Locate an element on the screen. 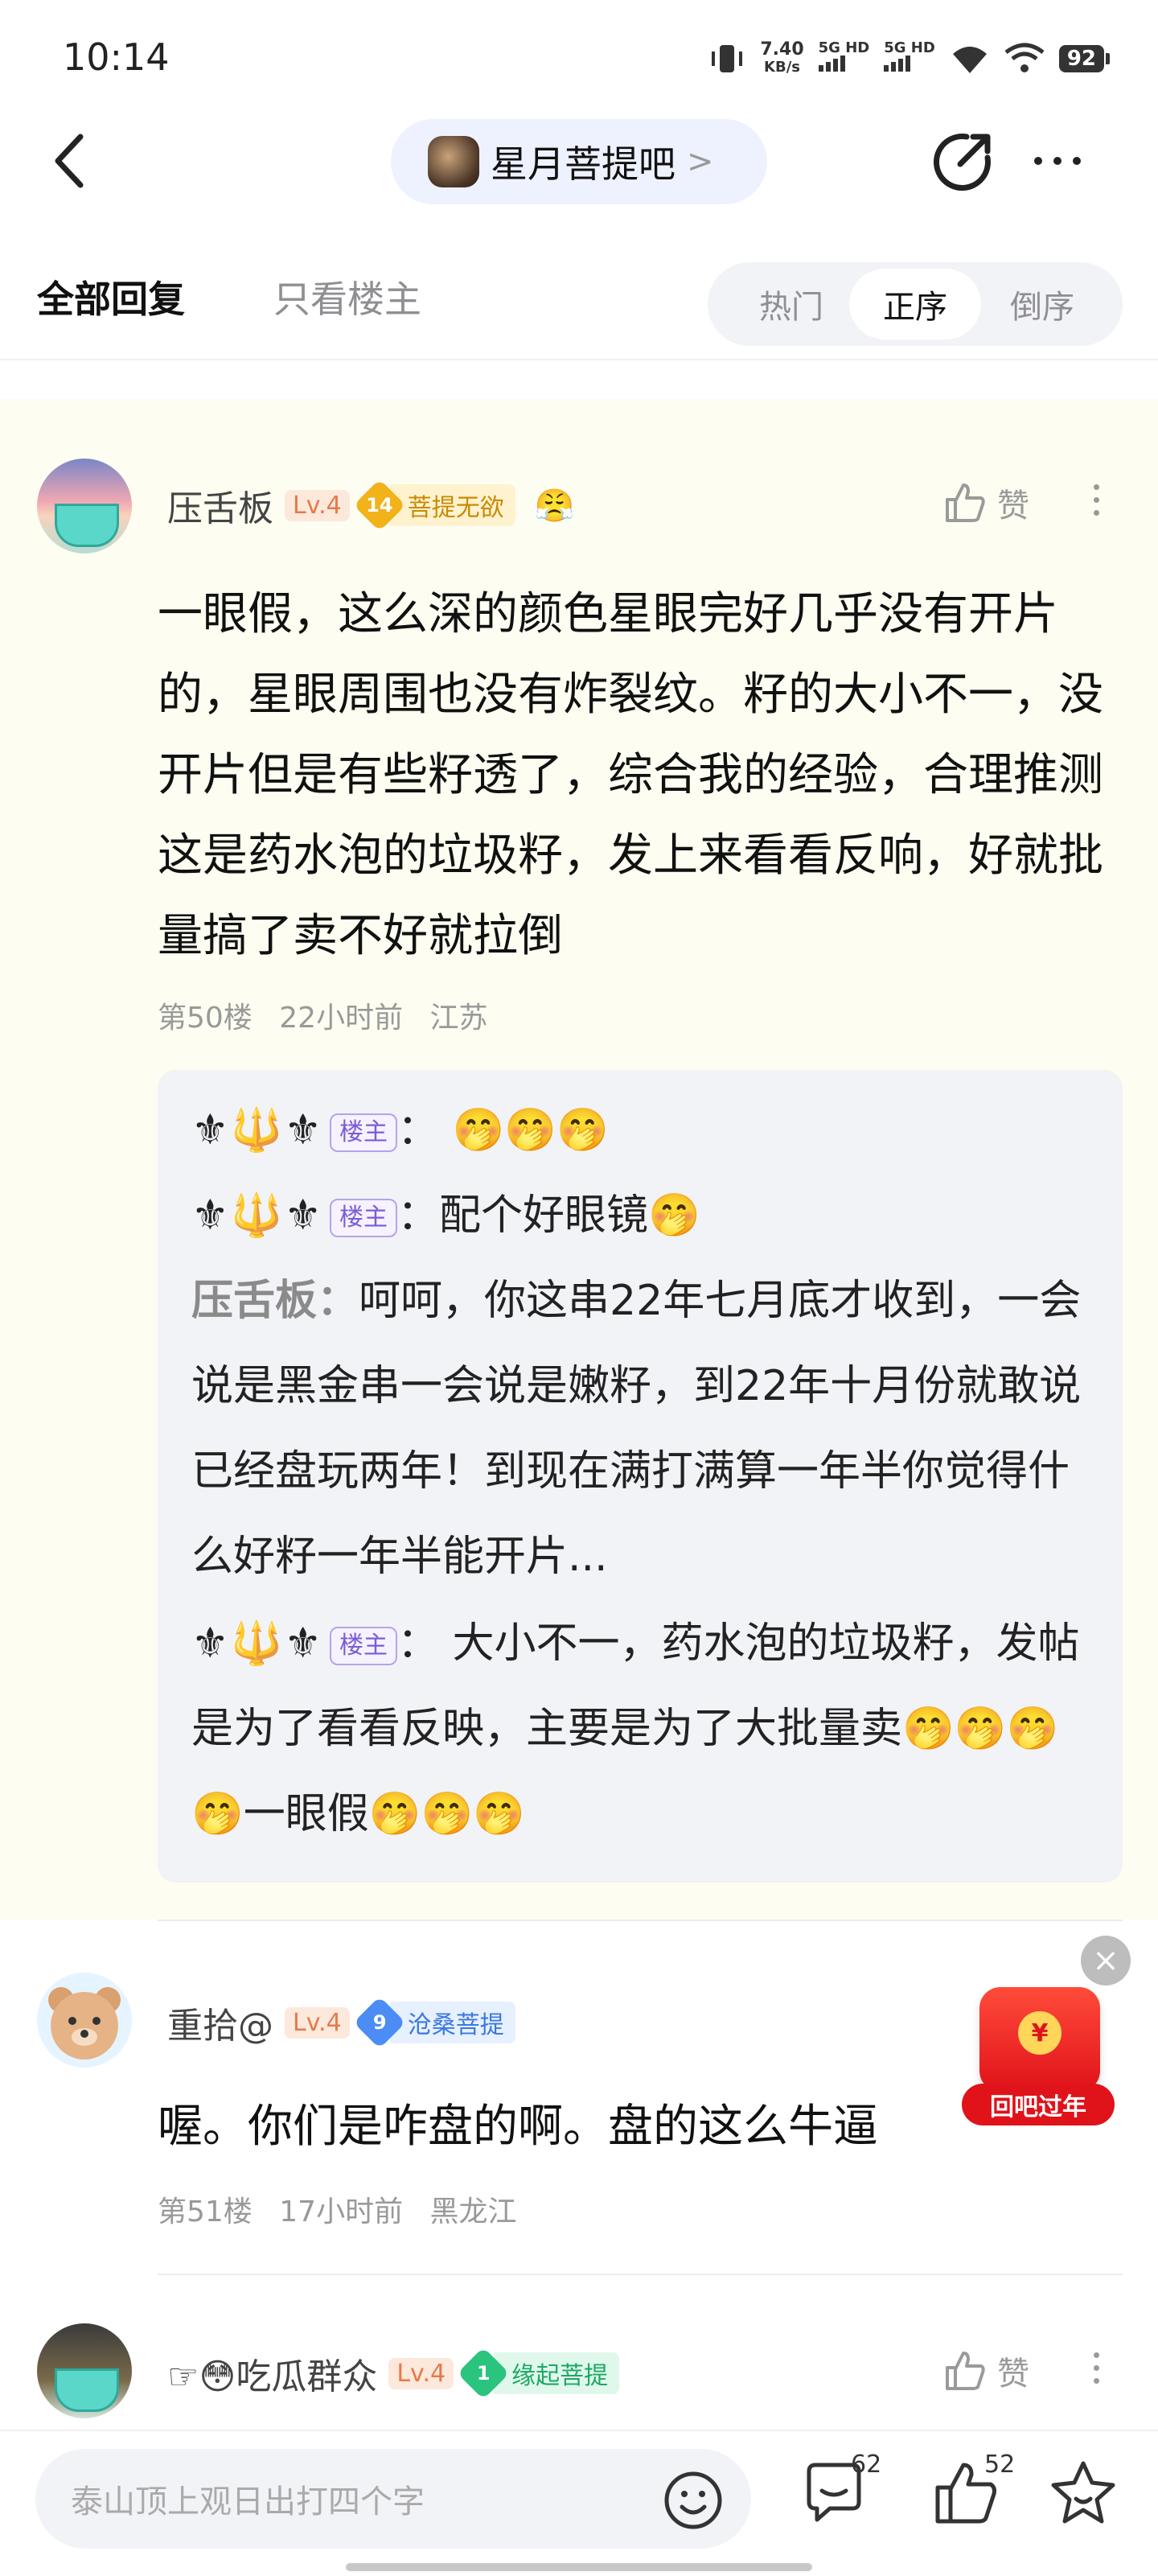  forum-rank-badge: 14 菩提无欲 is located at coordinates (434, 505).